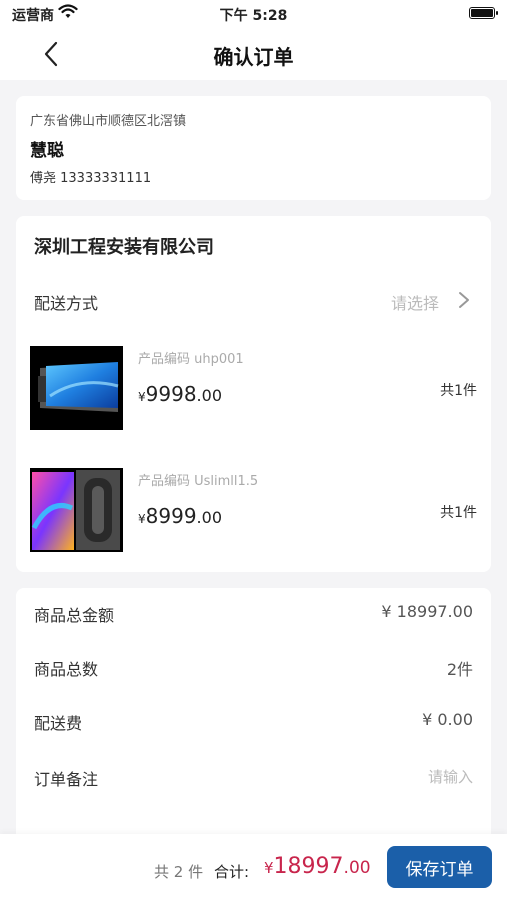  I want to click on shipping-method-label: 配送方式, so click(66, 303).